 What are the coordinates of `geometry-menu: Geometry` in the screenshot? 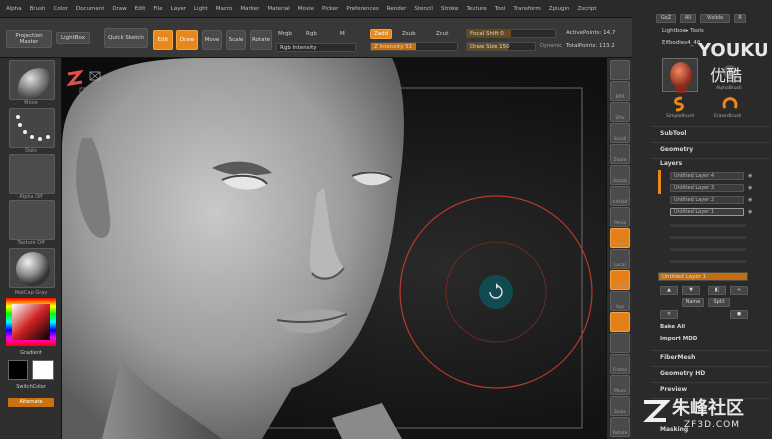 It's located at (676, 149).